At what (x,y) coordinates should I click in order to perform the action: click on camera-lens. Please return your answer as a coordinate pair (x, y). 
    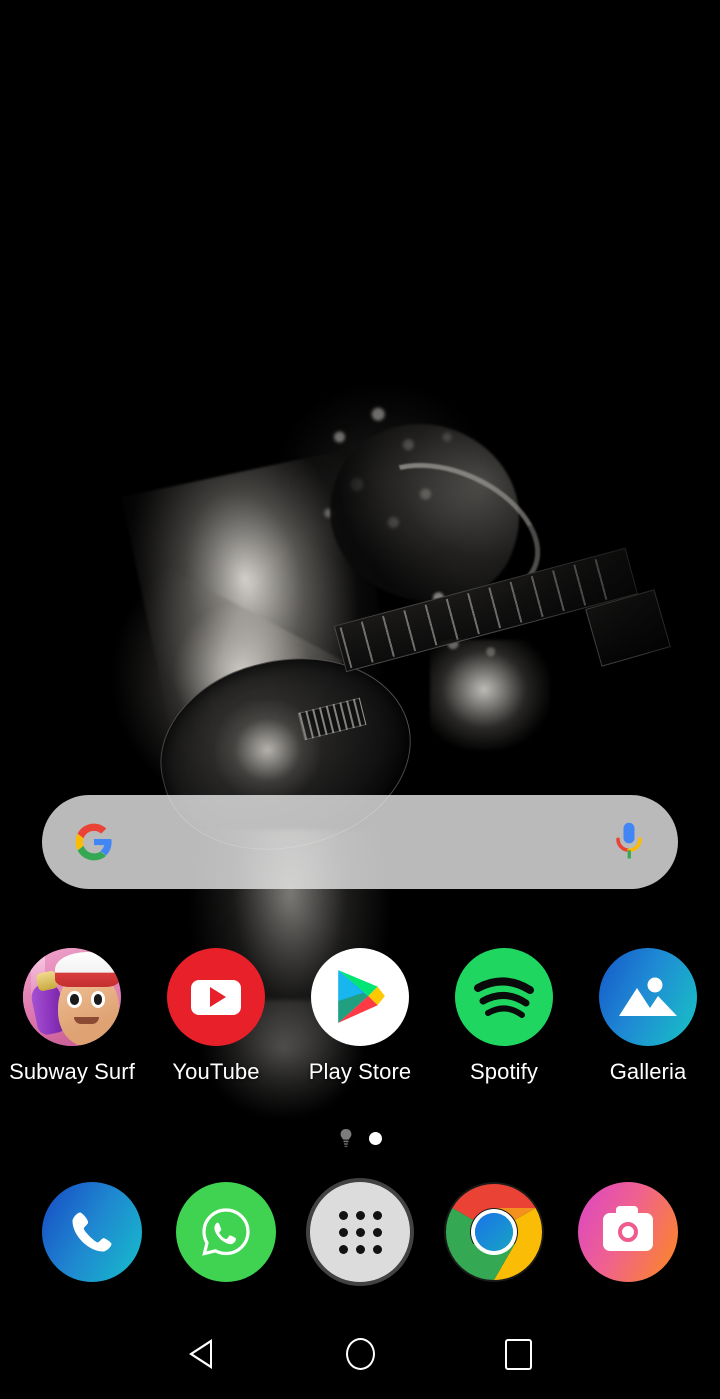
    Looking at the image, I should click on (628, 1232).